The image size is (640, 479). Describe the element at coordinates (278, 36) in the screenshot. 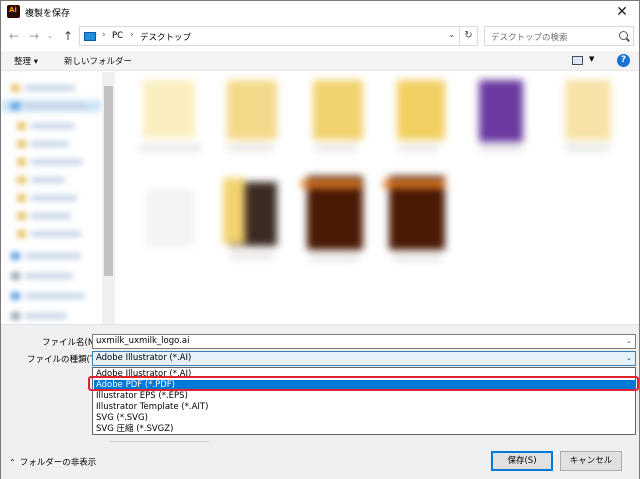

I see `address-bar: › PC › デスクトップ ⌄ ↻` at that location.